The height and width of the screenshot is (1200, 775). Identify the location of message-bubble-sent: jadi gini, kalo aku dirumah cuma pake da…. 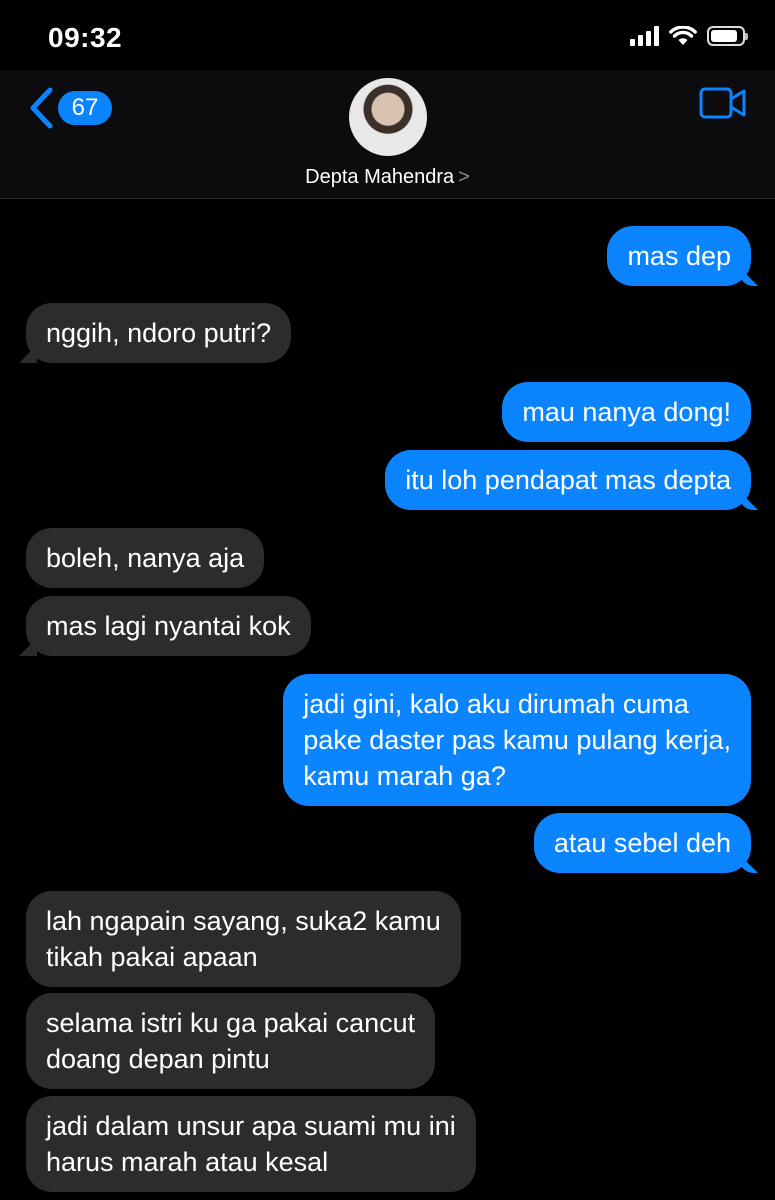
(517, 740).